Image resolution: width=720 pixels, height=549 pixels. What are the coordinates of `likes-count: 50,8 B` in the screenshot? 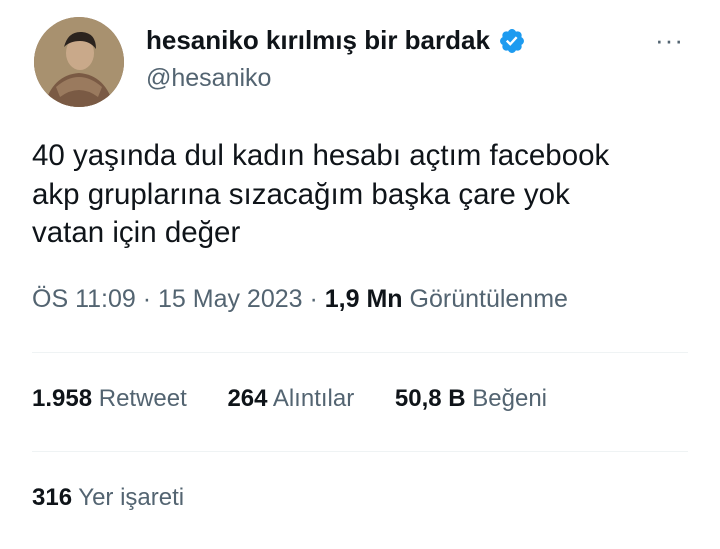 It's located at (430, 398).